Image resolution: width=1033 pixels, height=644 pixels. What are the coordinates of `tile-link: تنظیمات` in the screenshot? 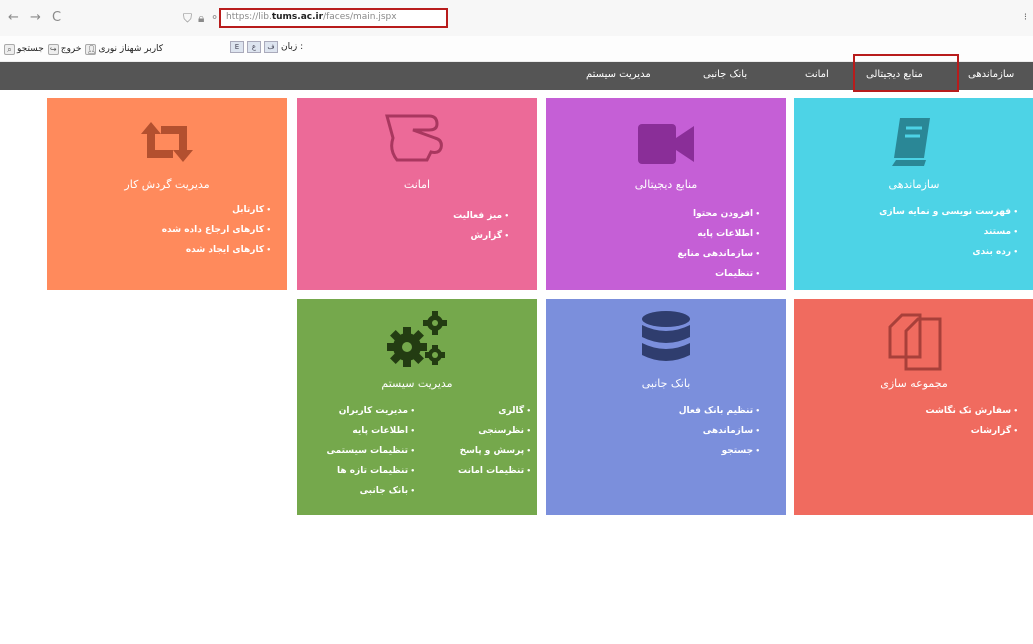 It's located at (719, 274).